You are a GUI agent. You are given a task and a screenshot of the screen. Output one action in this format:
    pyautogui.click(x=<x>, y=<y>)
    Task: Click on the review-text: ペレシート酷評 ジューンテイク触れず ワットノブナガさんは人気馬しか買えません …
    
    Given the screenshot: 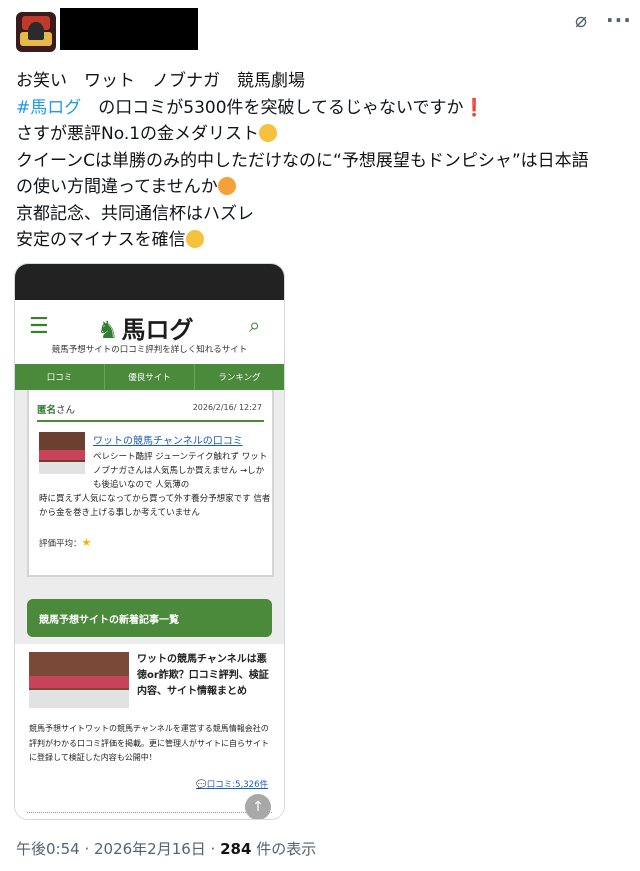 What is the action you would take?
    pyautogui.click(x=155, y=485)
    